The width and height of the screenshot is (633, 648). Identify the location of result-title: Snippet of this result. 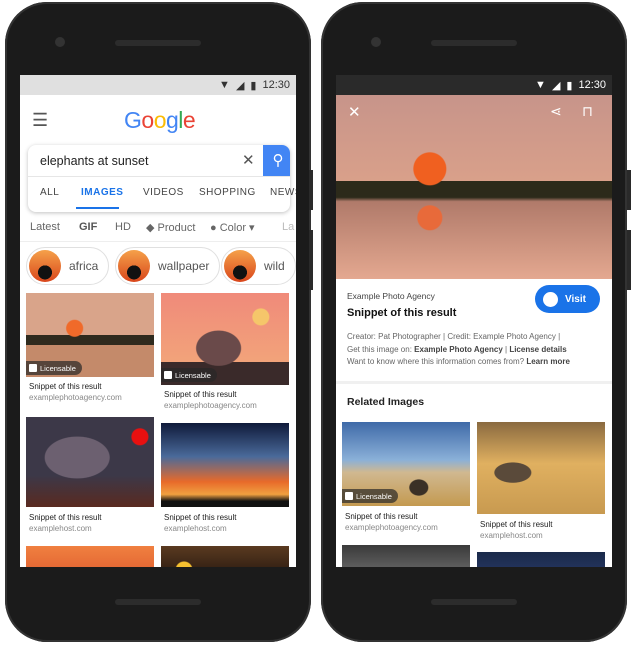
(401, 313).